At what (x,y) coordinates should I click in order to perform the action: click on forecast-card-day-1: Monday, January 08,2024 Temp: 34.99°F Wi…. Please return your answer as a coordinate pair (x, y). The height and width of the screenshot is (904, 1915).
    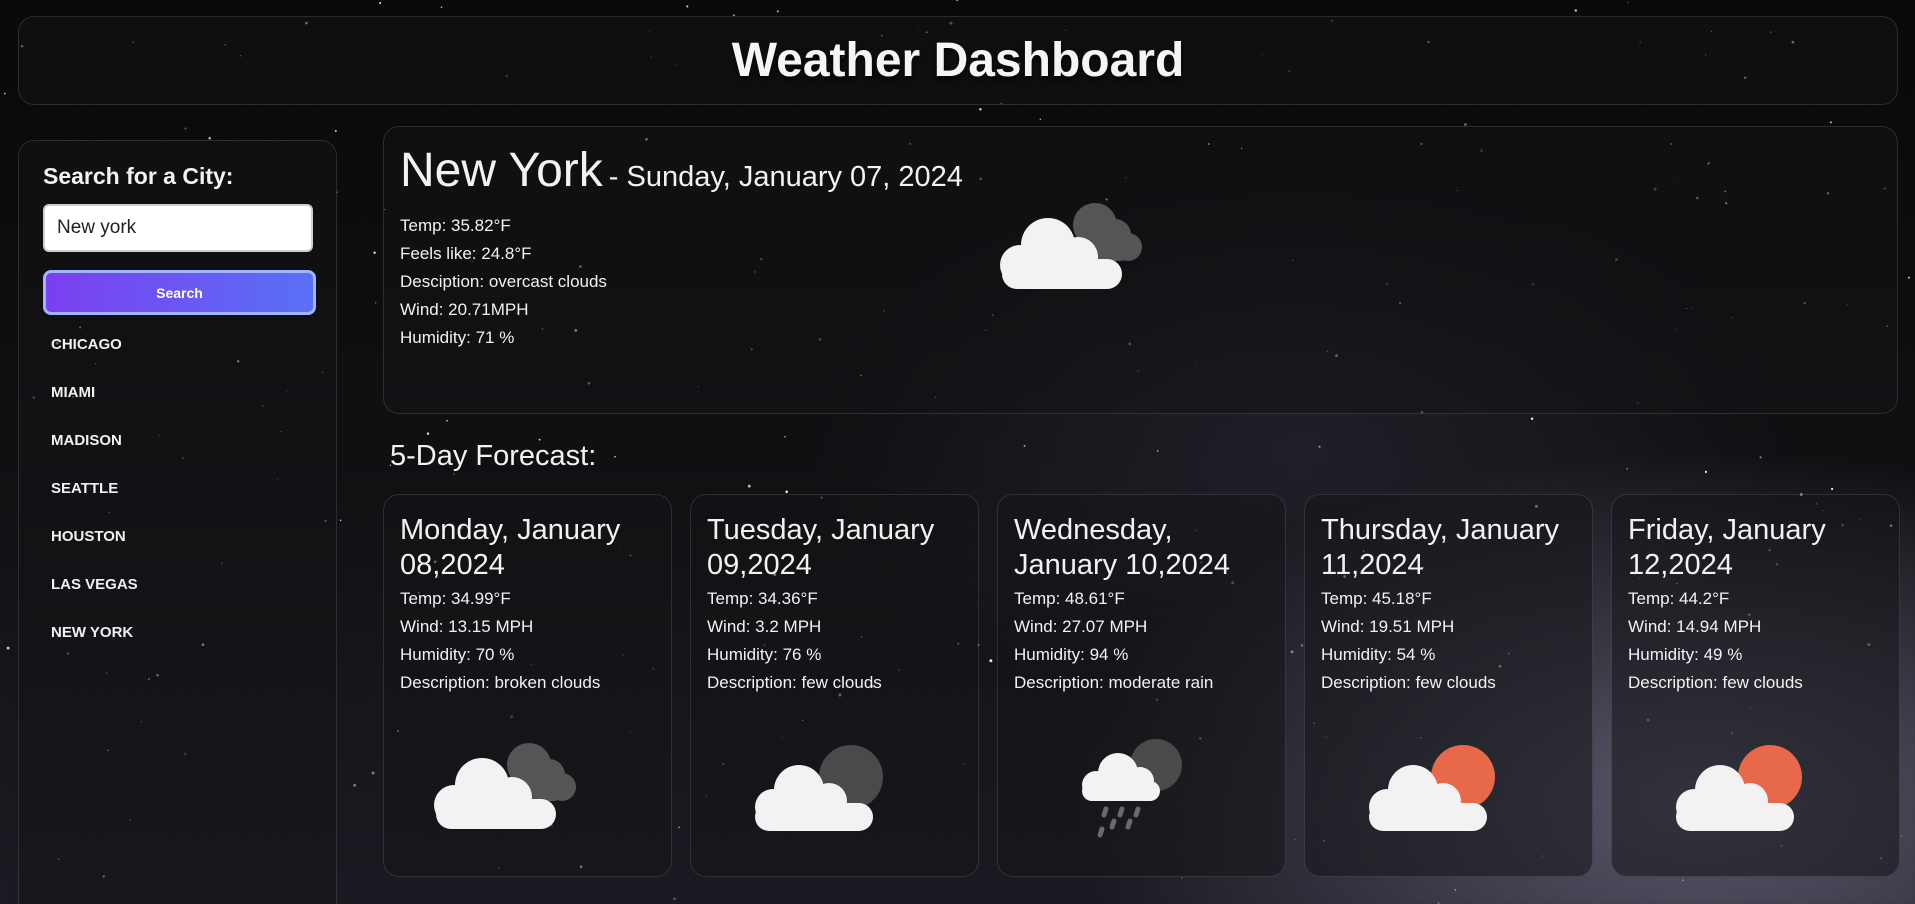
    Looking at the image, I should click on (527, 685).